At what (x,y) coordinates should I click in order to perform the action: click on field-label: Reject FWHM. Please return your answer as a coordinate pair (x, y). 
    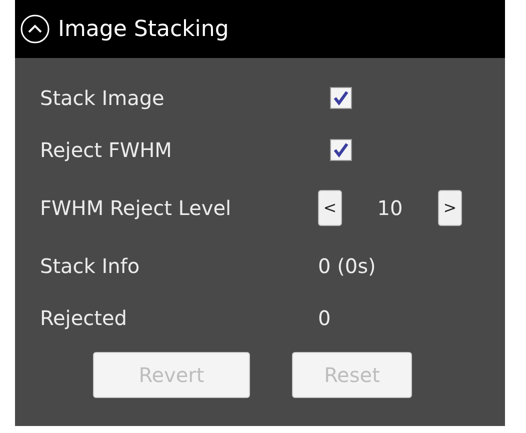
    Looking at the image, I should click on (106, 150).